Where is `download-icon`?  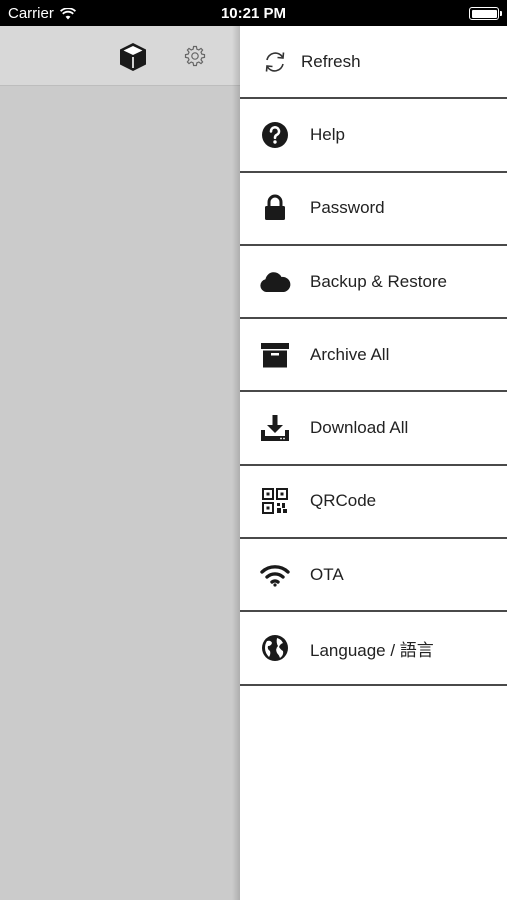
download-icon is located at coordinates (275, 428).